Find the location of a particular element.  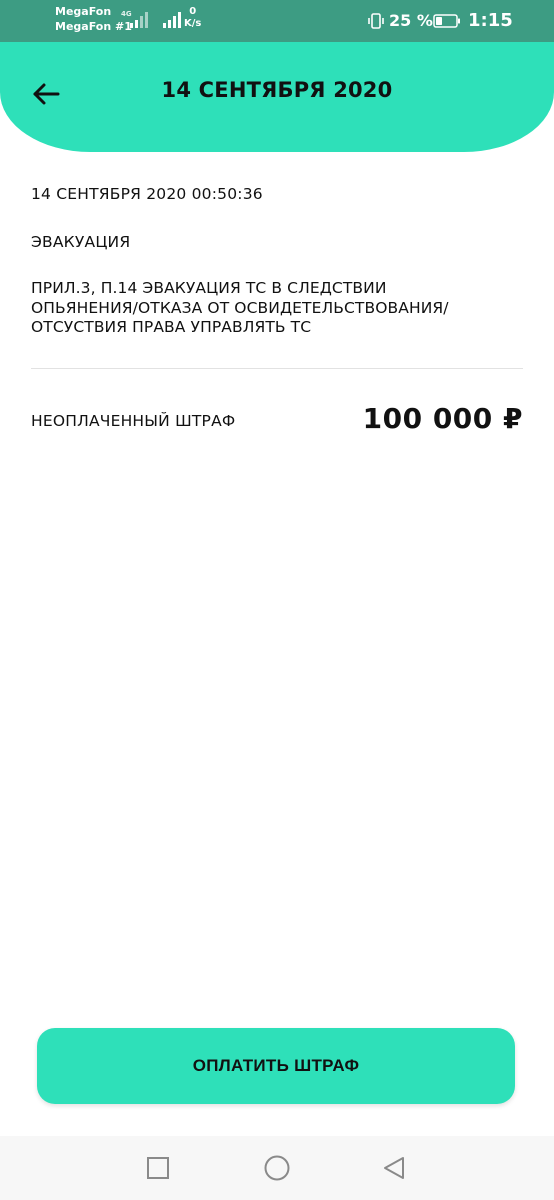

circle-icon is located at coordinates (277, 1168).